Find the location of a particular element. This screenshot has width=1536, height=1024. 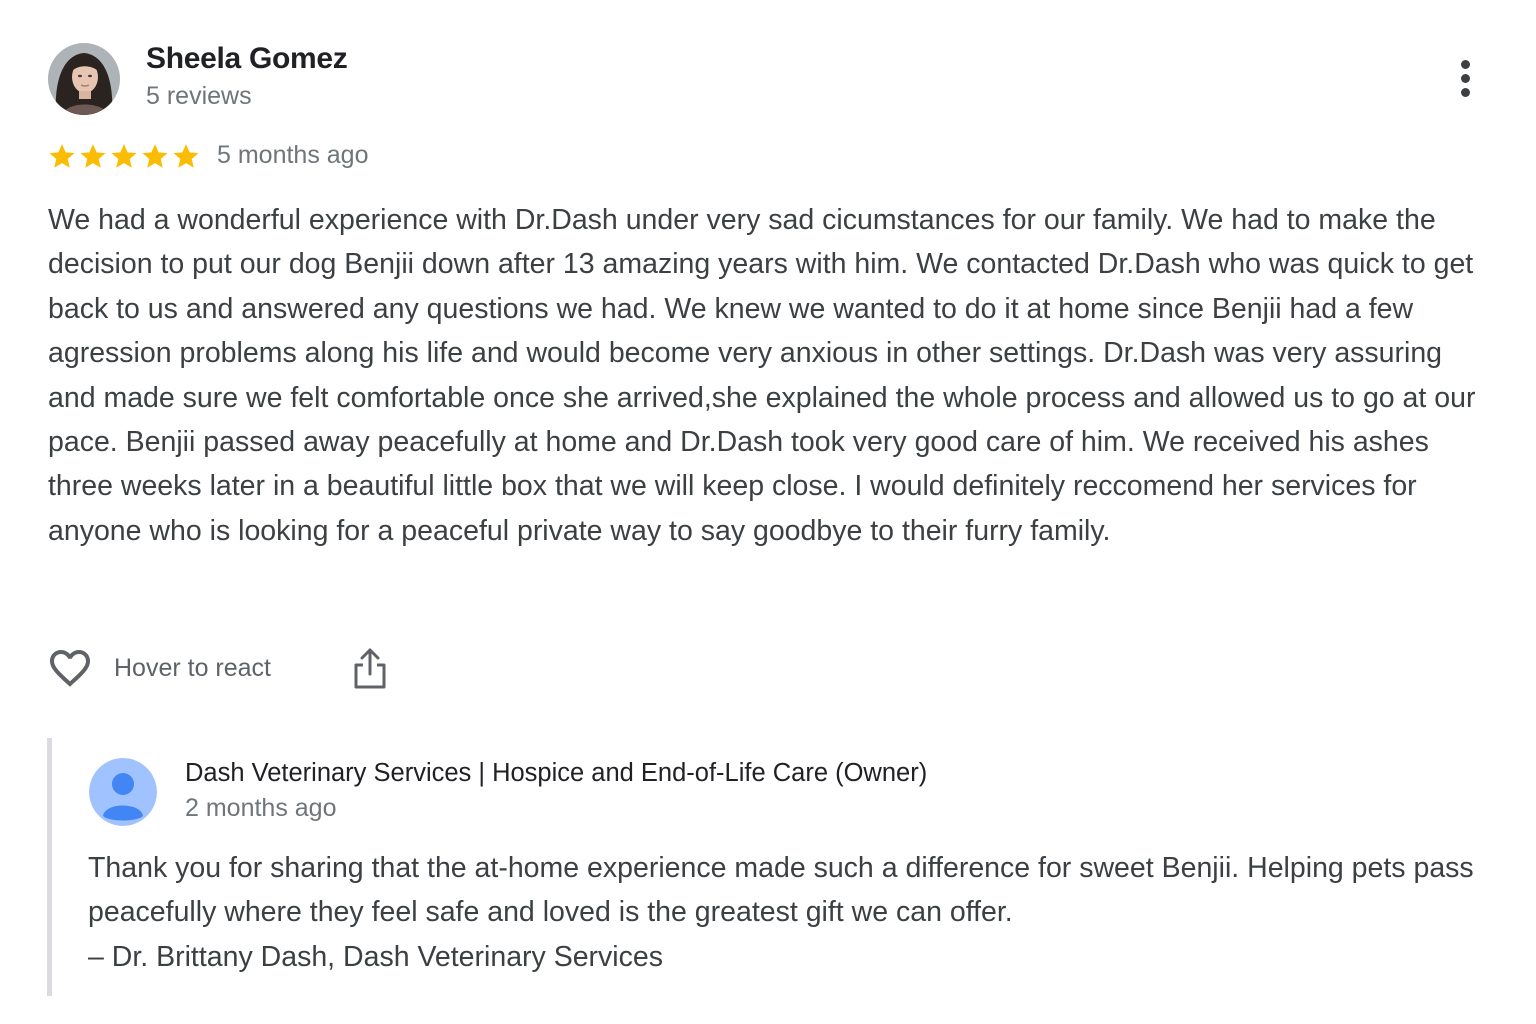

reviewer-avatar is located at coordinates (84, 79).